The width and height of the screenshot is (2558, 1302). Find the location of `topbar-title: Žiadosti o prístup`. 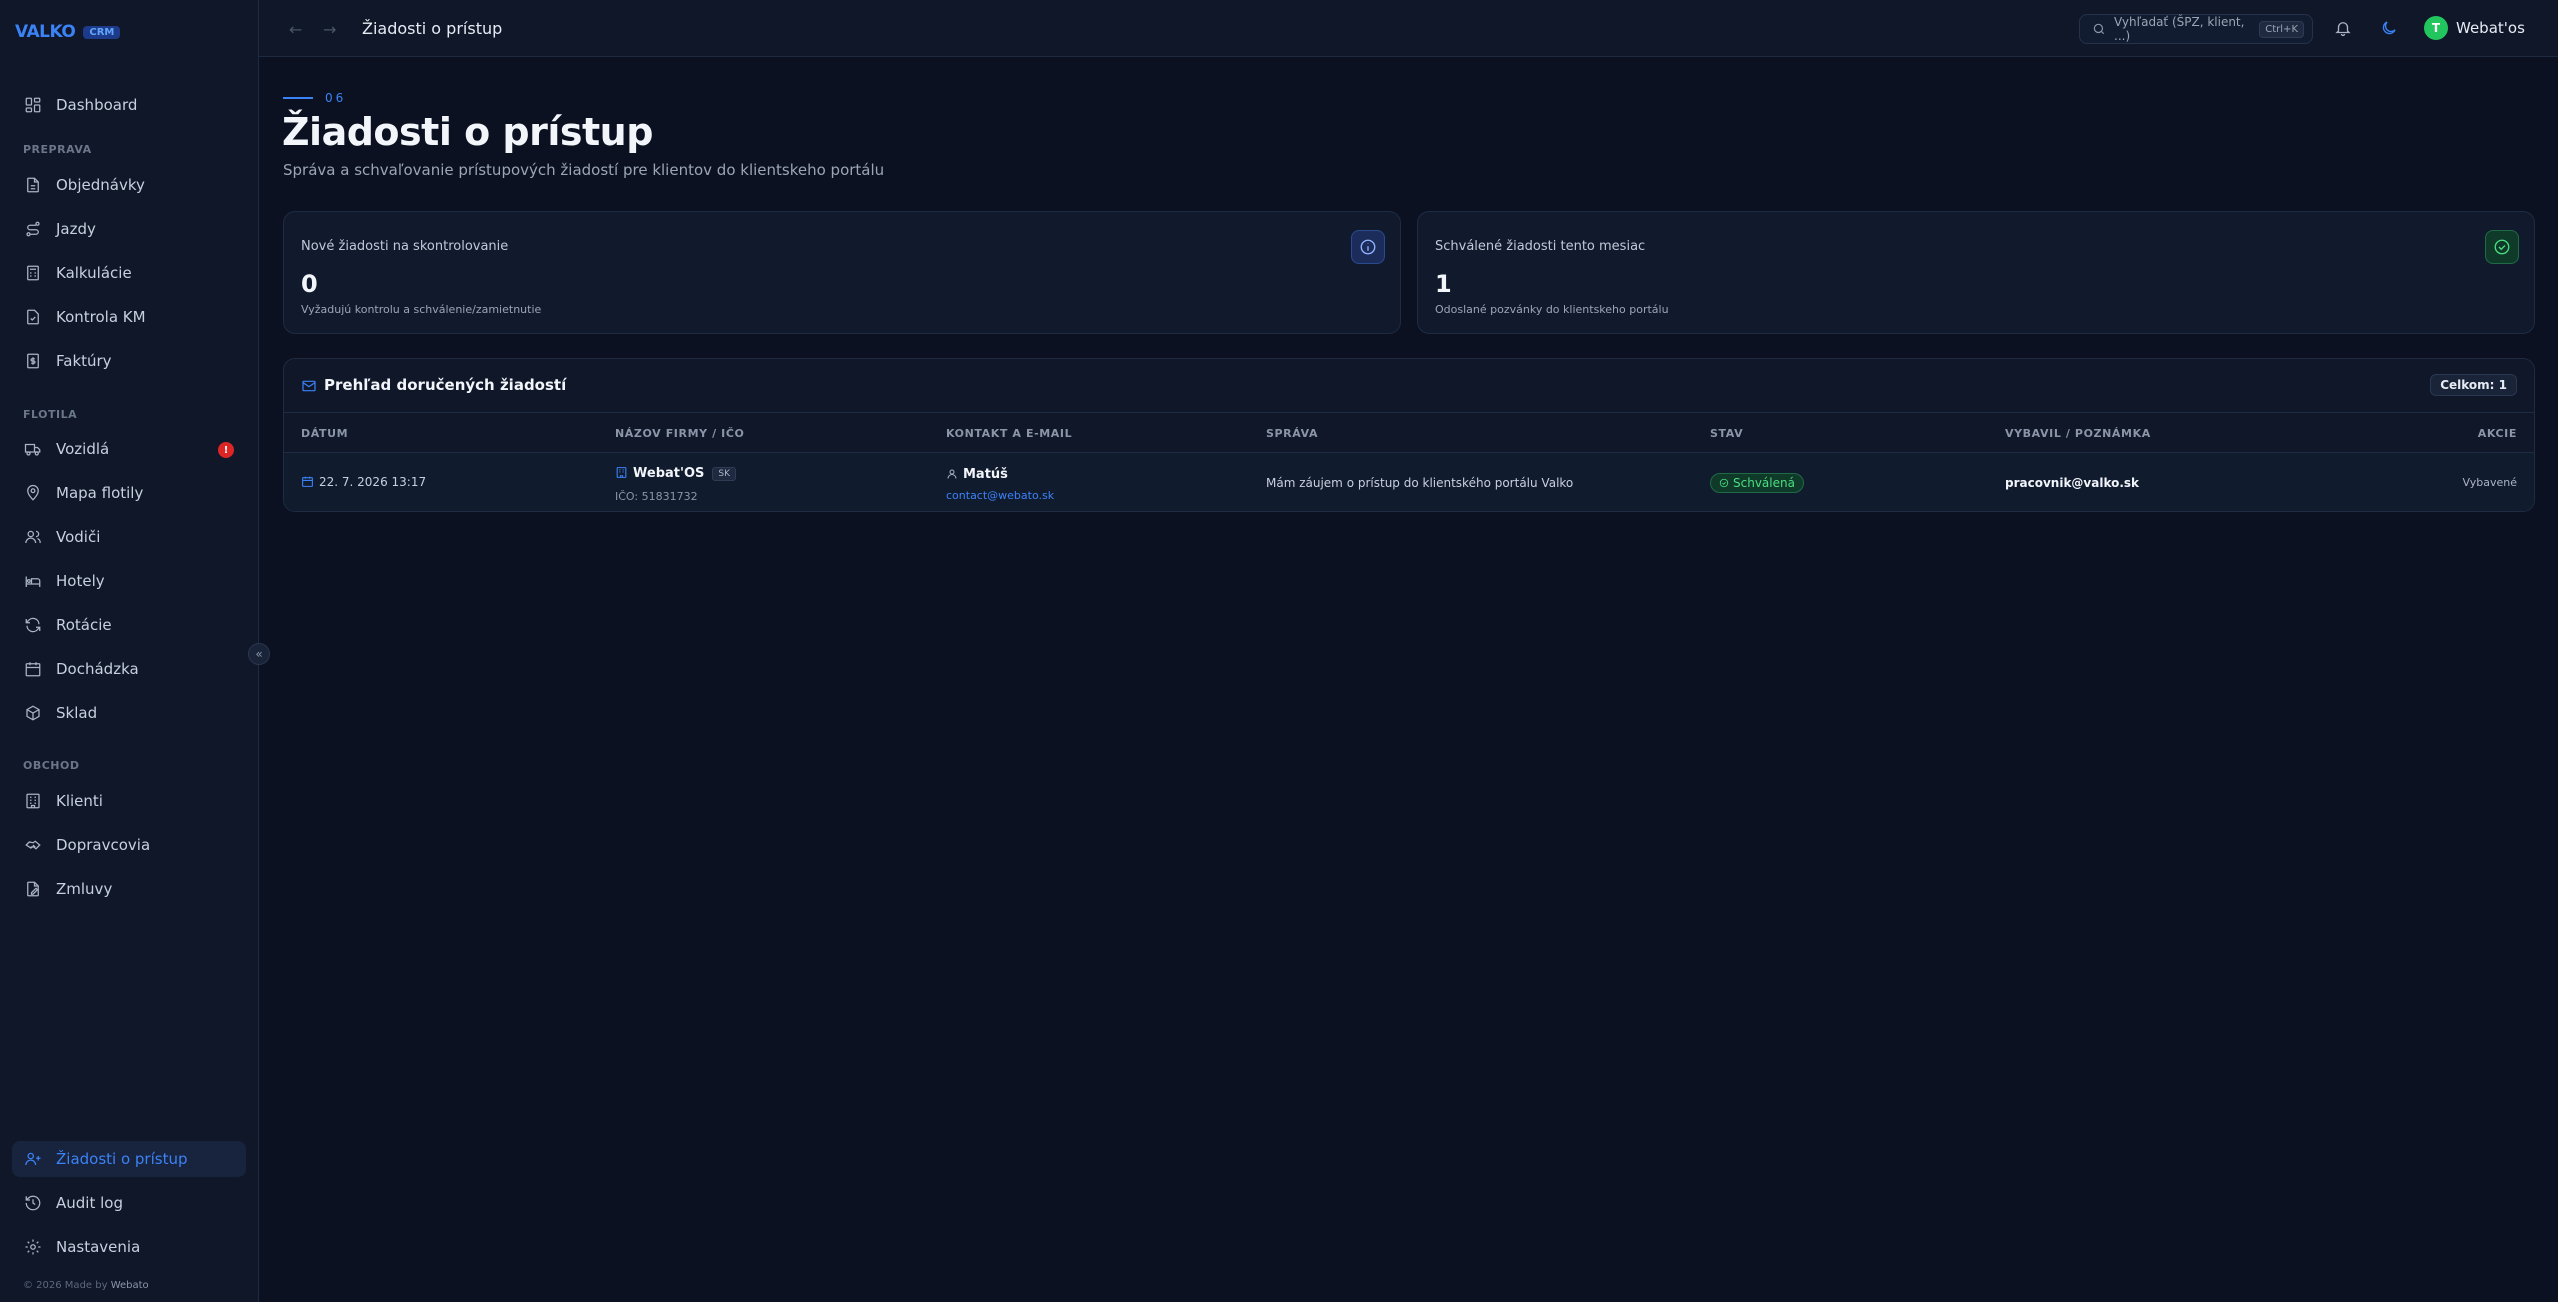

topbar-title: Žiadosti o prístup is located at coordinates (432, 28).